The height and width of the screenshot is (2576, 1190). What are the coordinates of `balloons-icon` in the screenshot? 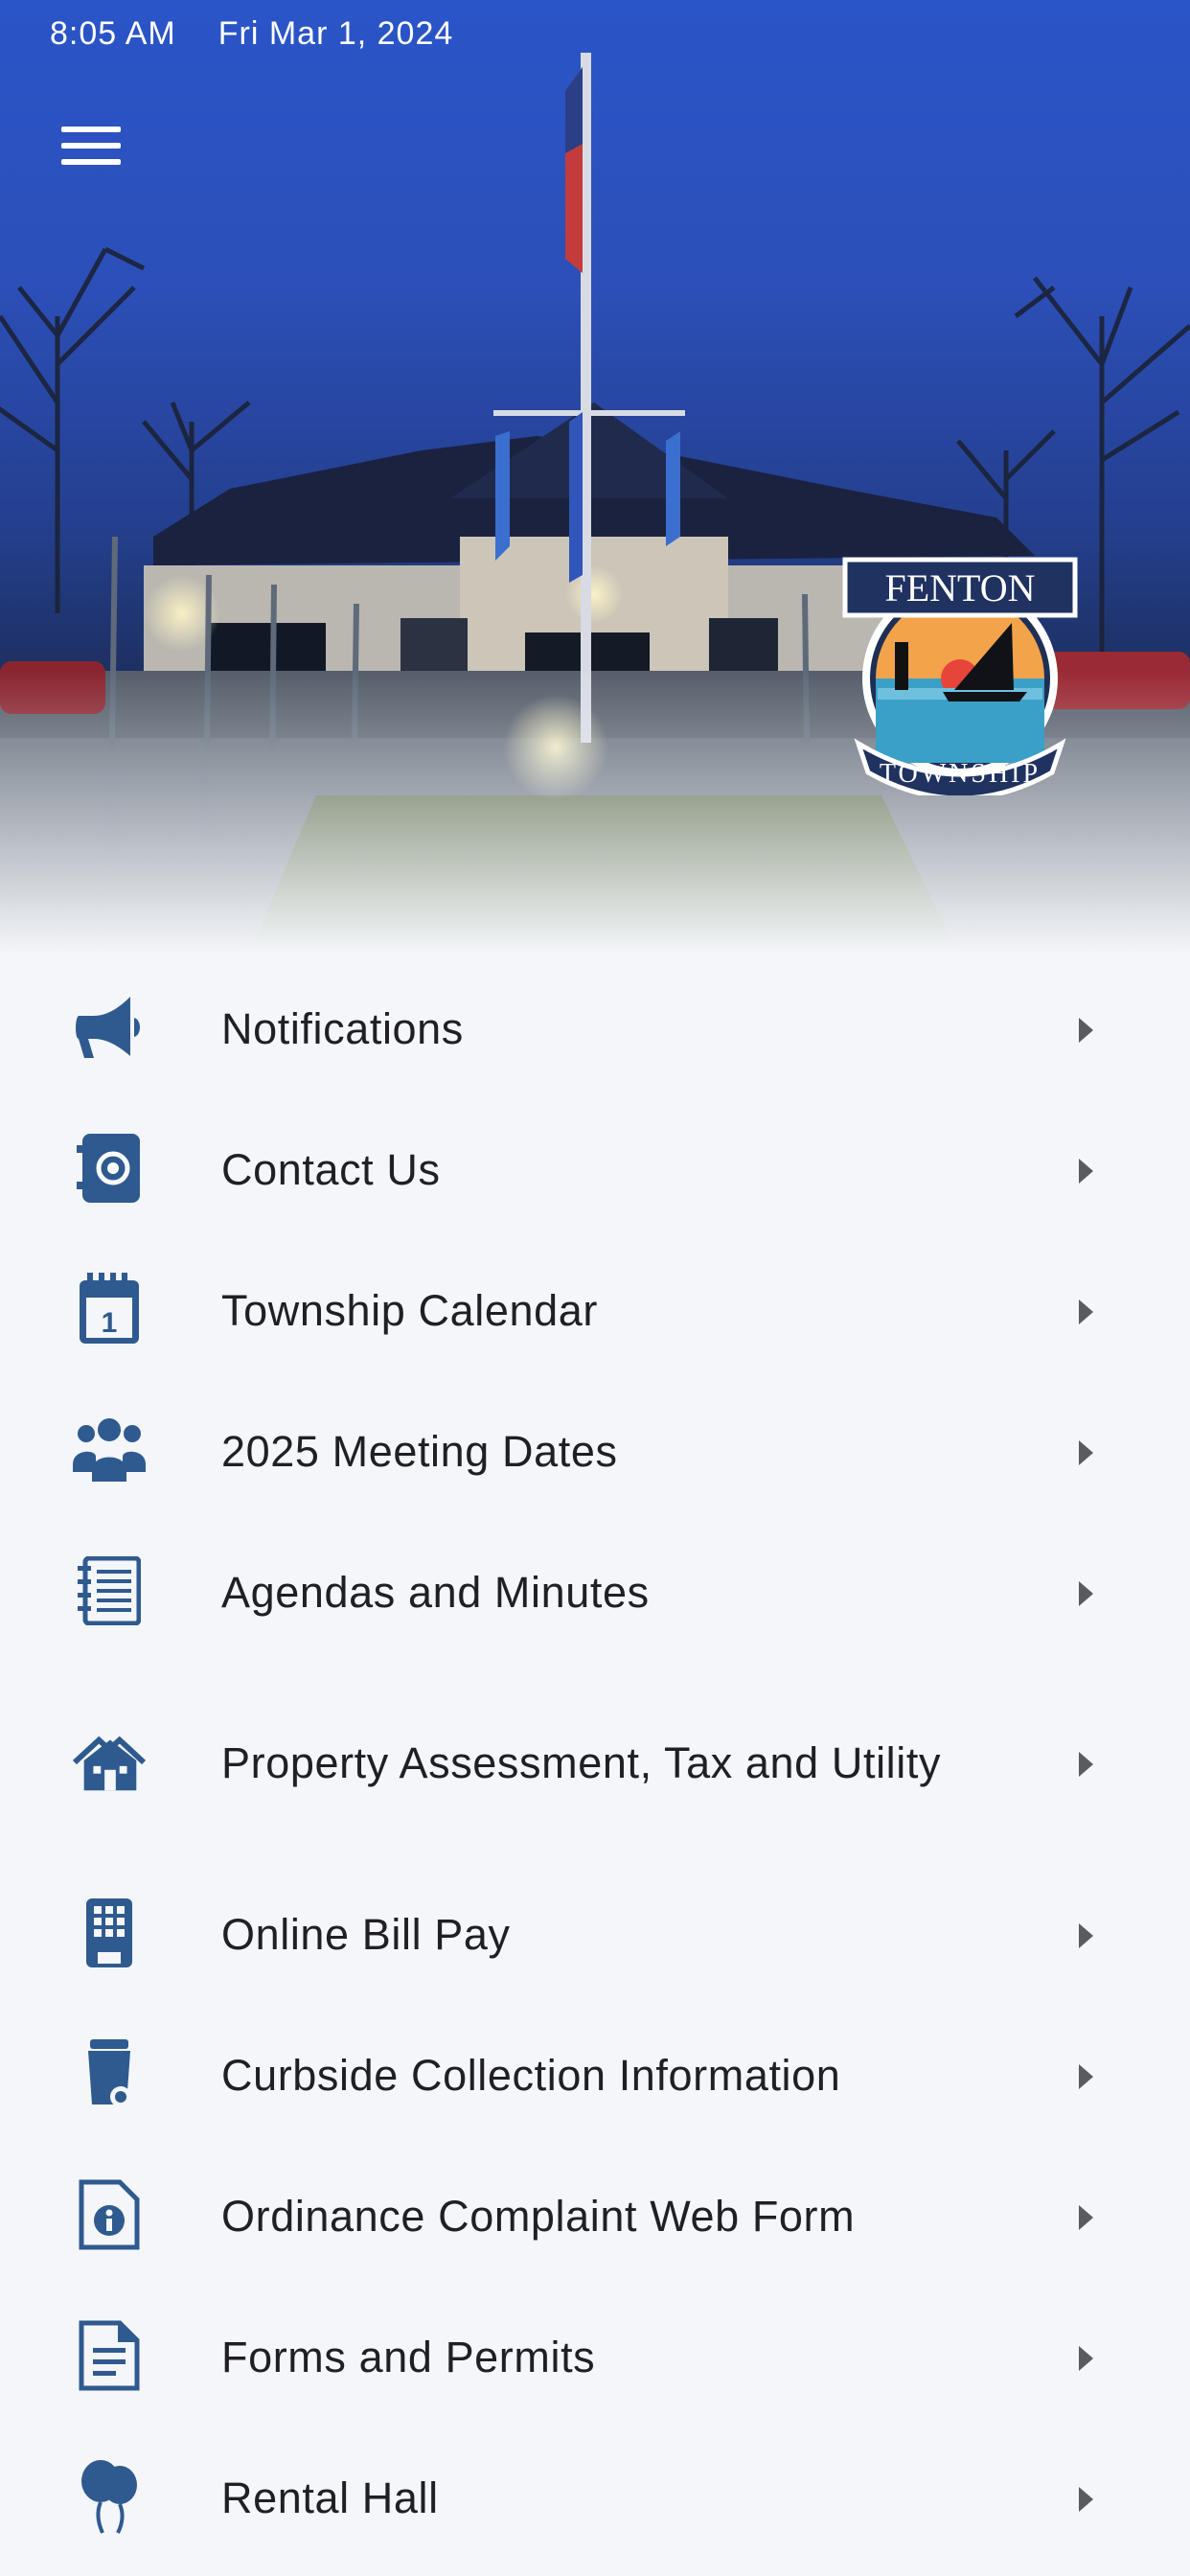 It's located at (109, 2496).